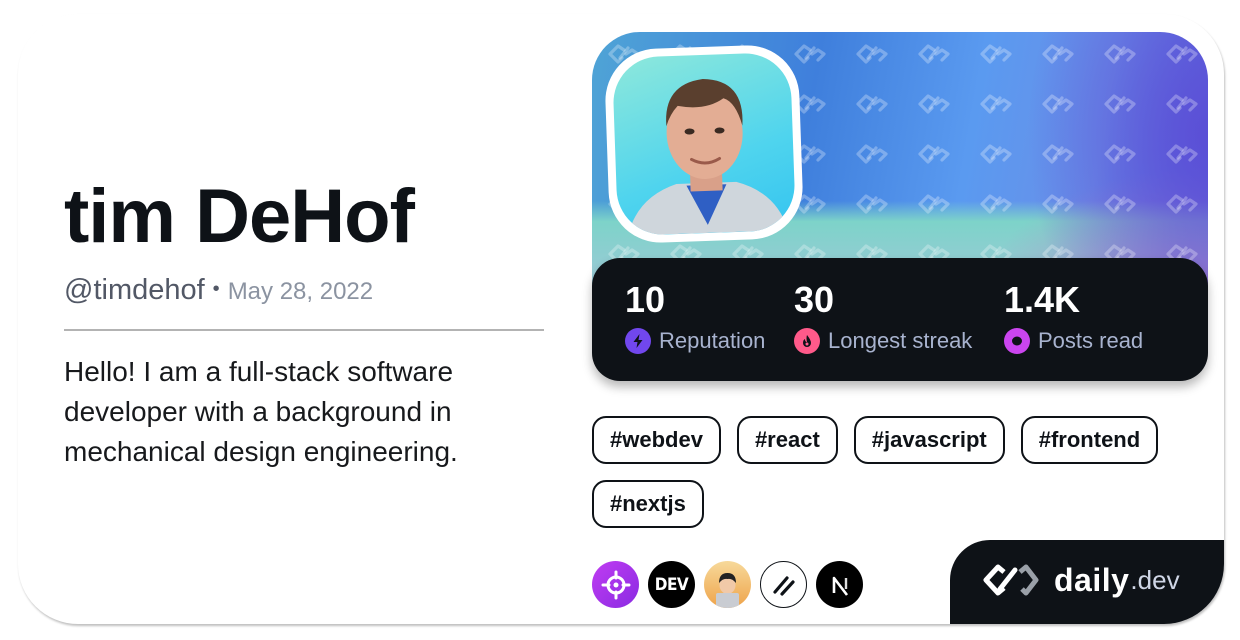  What do you see at coordinates (883, 316) in the screenshot?
I see `stat-longest-streak: 30 Longest streak` at bounding box center [883, 316].